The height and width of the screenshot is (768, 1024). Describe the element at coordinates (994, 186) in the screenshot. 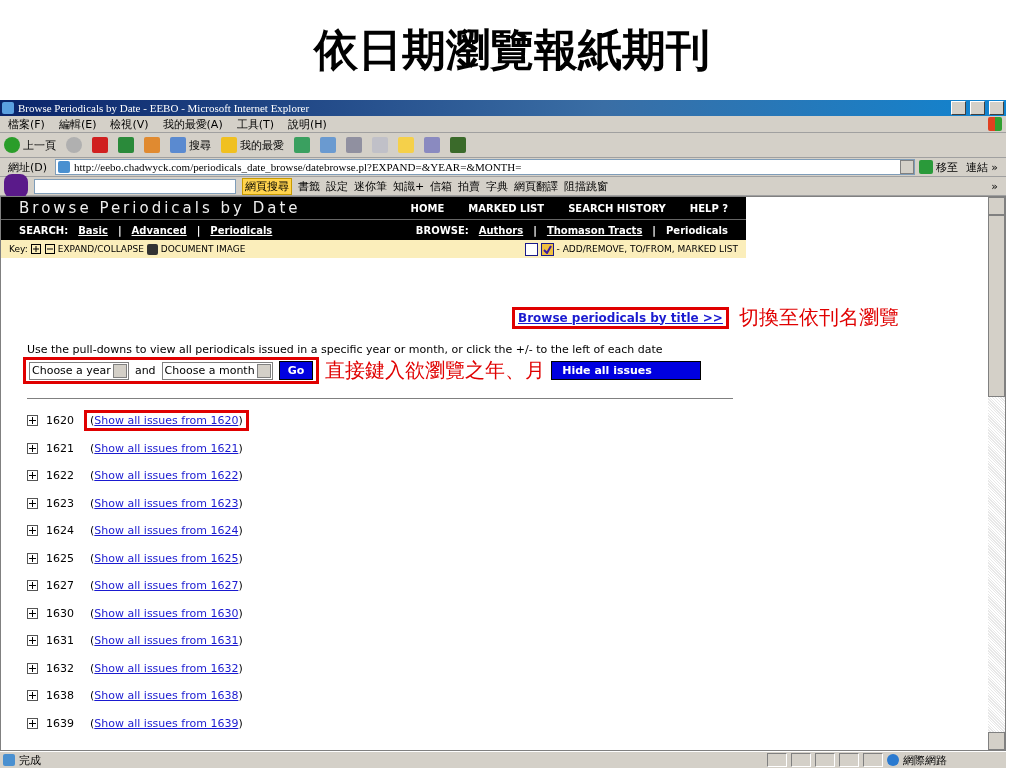

I see `more-button: »` at that location.